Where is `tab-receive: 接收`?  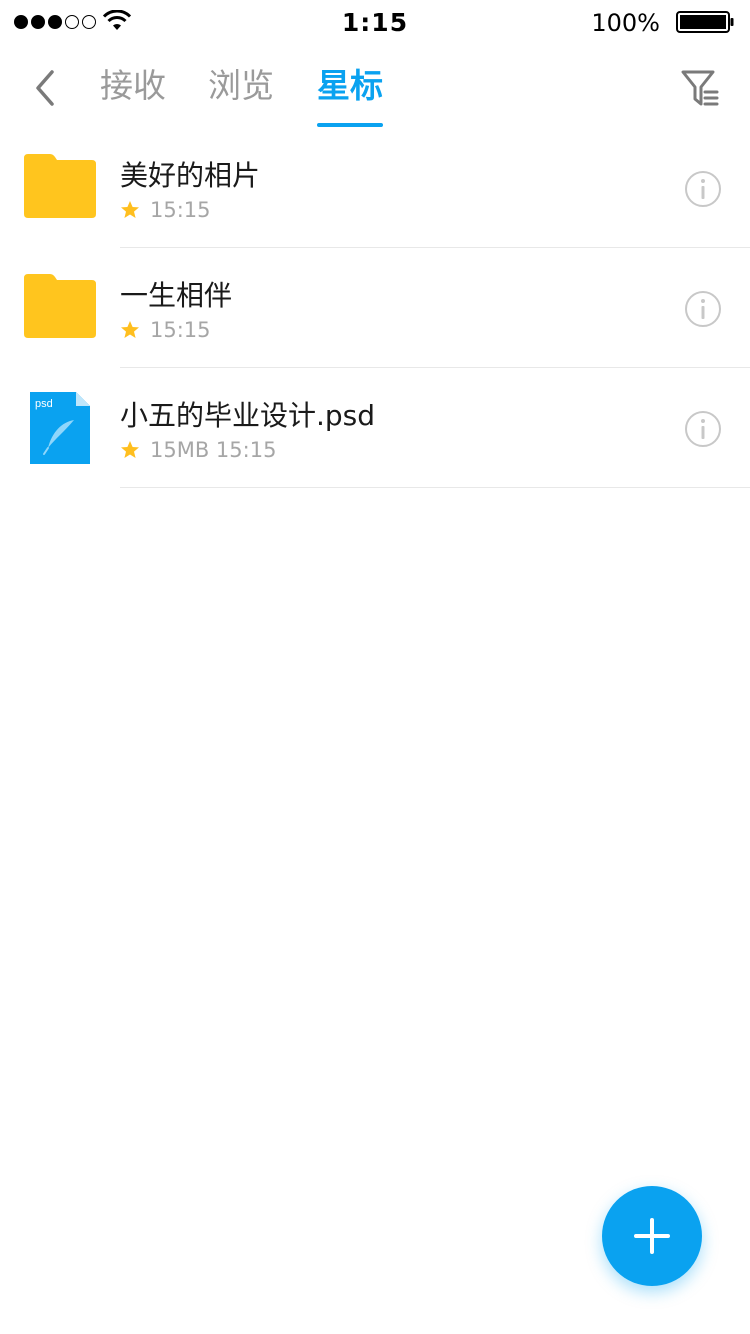
tab-receive: 接收 is located at coordinates (133, 86).